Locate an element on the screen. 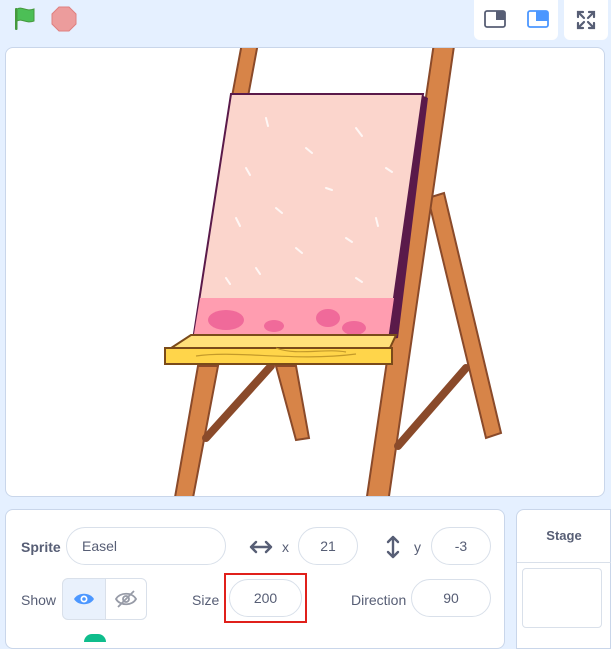  x-arrows-icon is located at coordinates (261, 547).